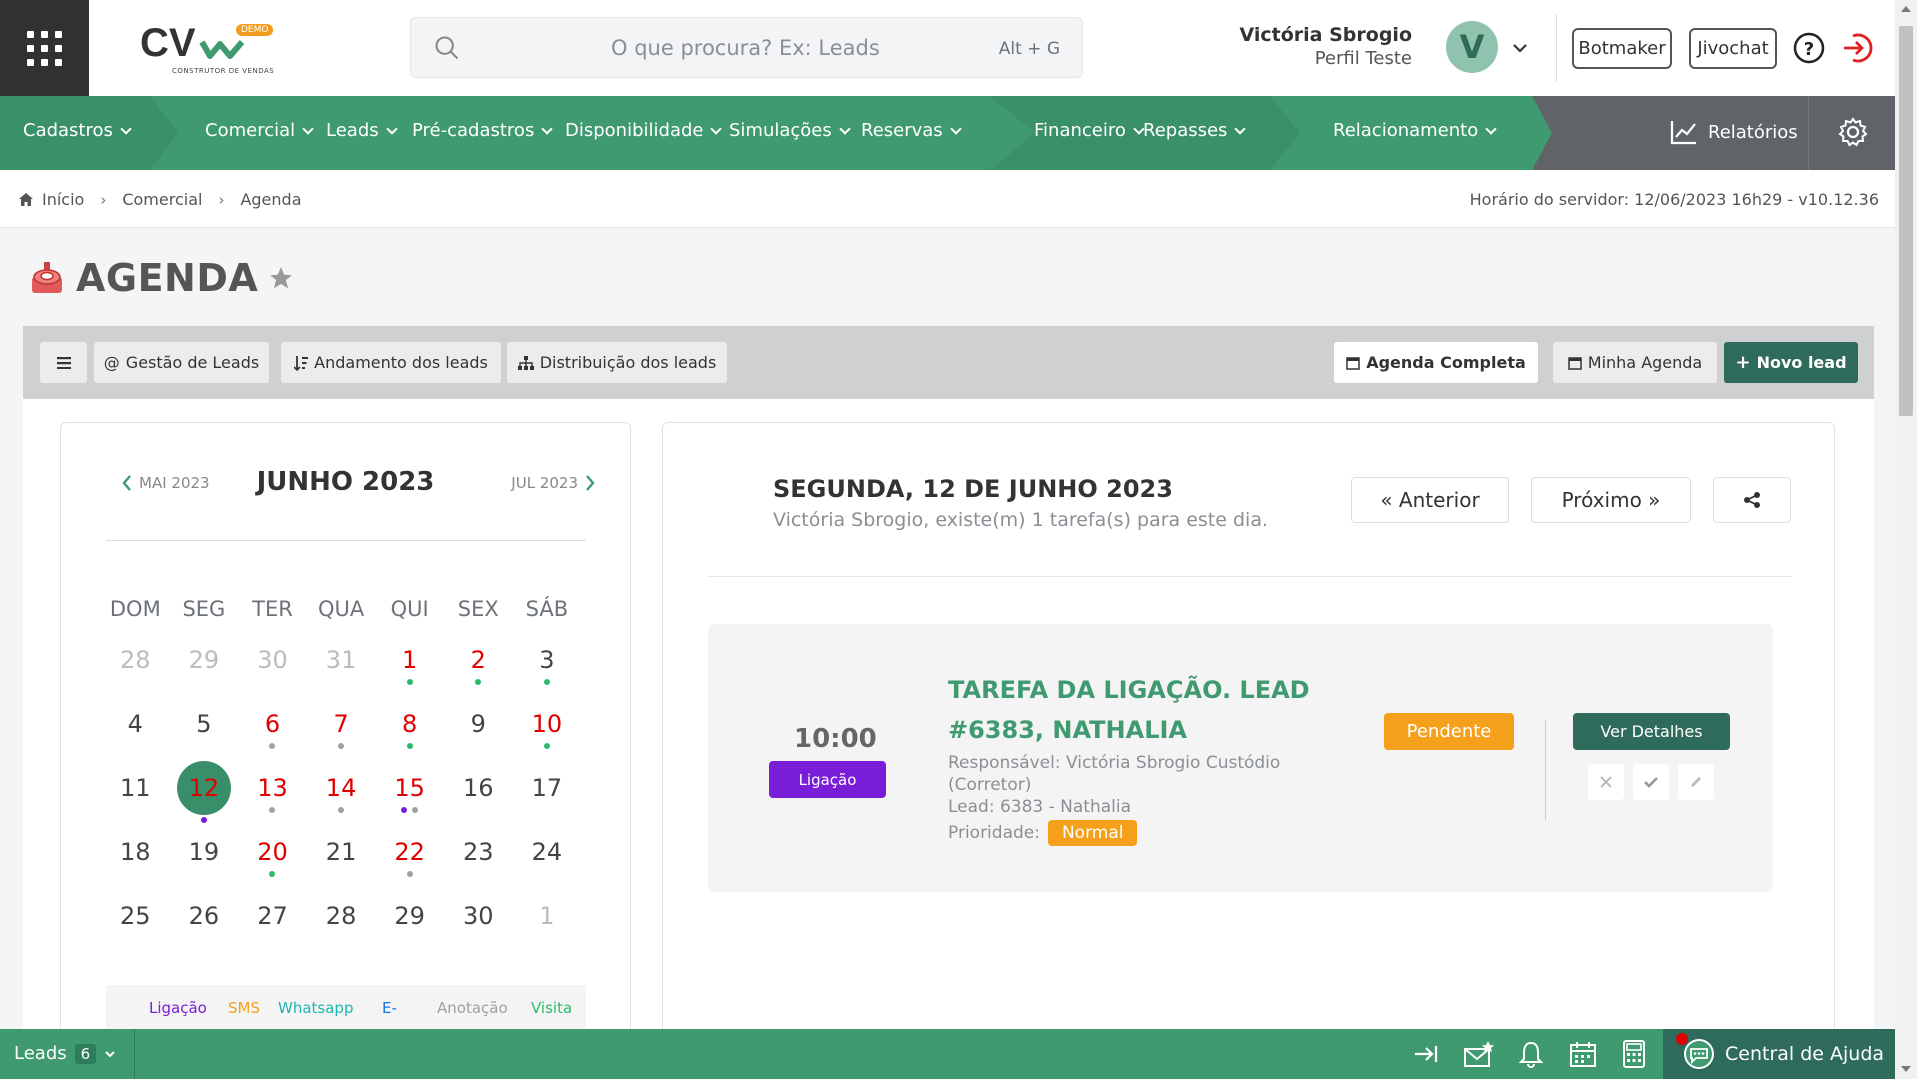 This screenshot has width=1917, height=1079. Describe the element at coordinates (409, 869) in the screenshot. I see `calendar-day: 22` at that location.